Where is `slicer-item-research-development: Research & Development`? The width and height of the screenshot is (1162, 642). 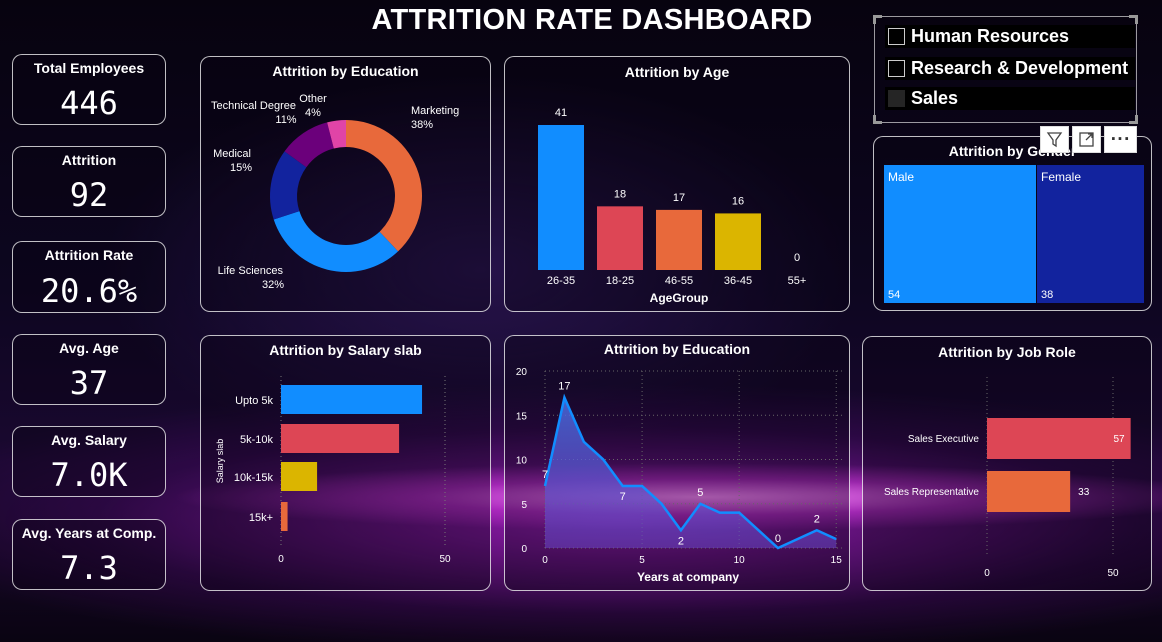 slicer-item-research-development: Research & Development is located at coordinates (1010, 68).